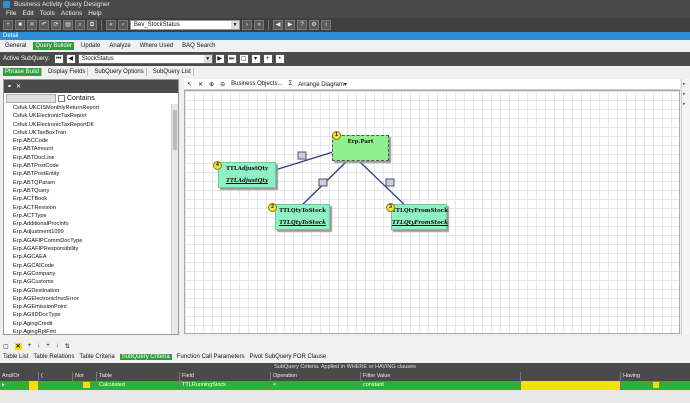 The height and width of the screenshot is (403, 690). I want to click on table-list-item: Erp.ABTQParam, so click(88, 183).